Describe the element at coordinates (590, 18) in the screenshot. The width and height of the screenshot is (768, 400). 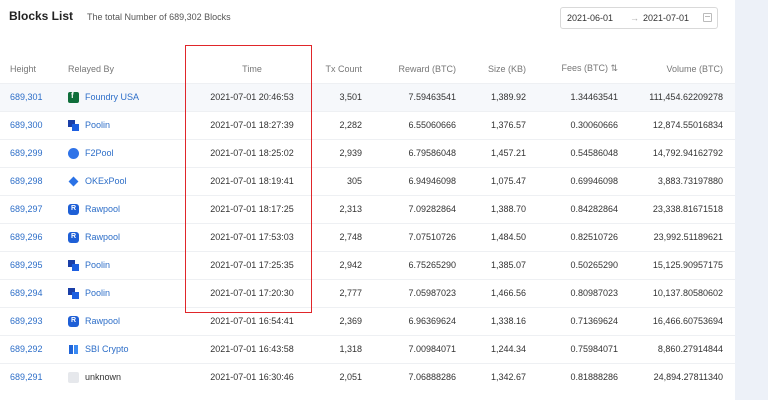
I see `start-date-input: 2021-06-01` at that location.